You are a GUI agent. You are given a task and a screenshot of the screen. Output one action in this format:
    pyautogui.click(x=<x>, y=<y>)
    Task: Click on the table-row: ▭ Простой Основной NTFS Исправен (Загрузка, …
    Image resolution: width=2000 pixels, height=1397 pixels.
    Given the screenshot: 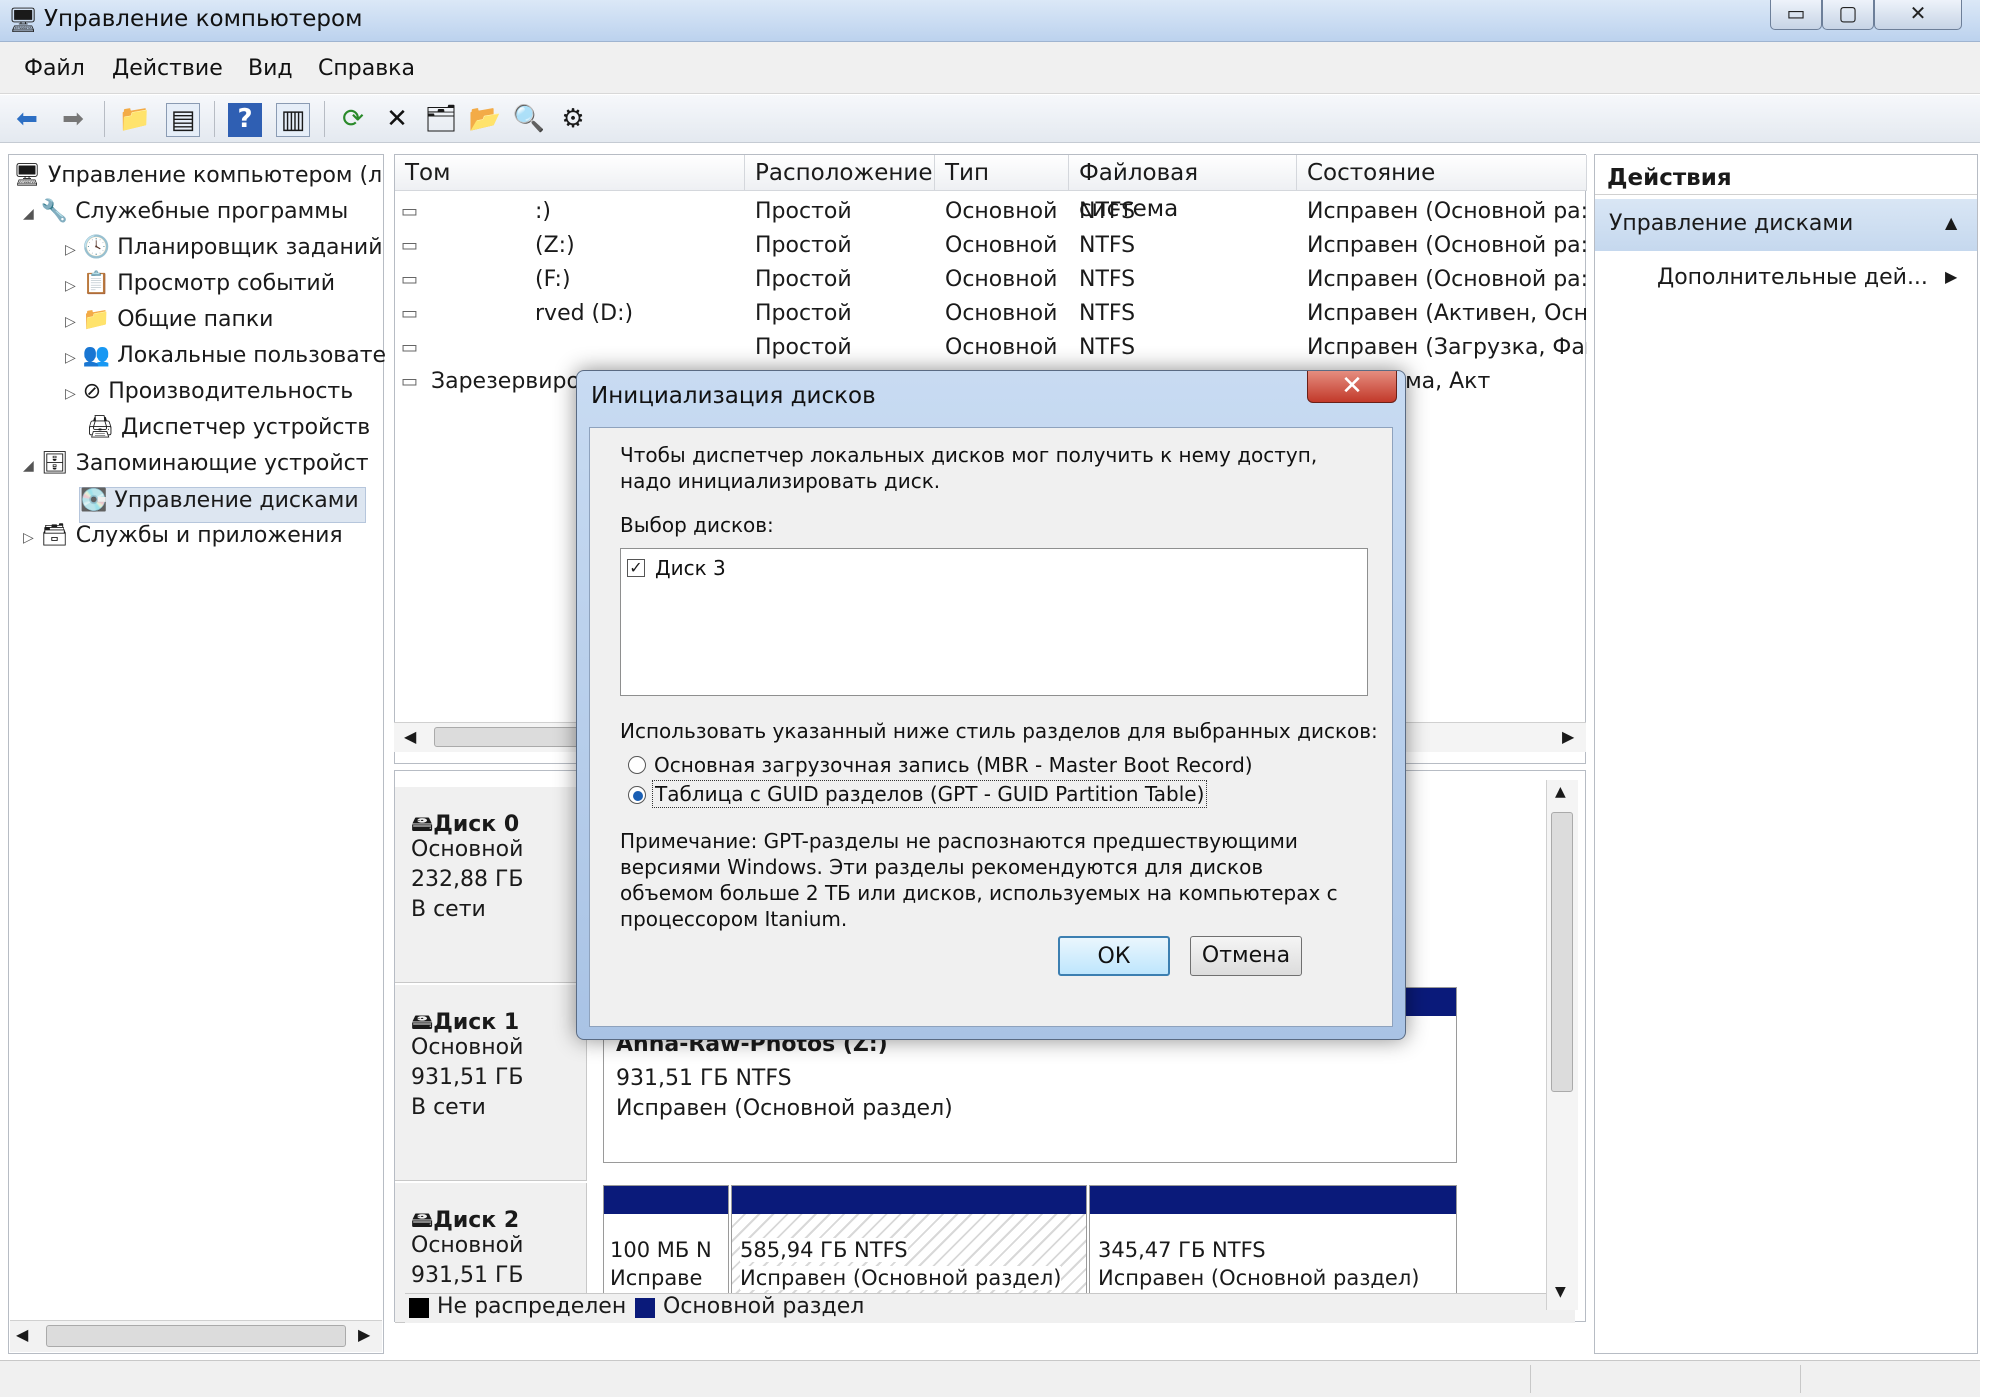 What is the action you would take?
    pyautogui.click(x=991, y=348)
    